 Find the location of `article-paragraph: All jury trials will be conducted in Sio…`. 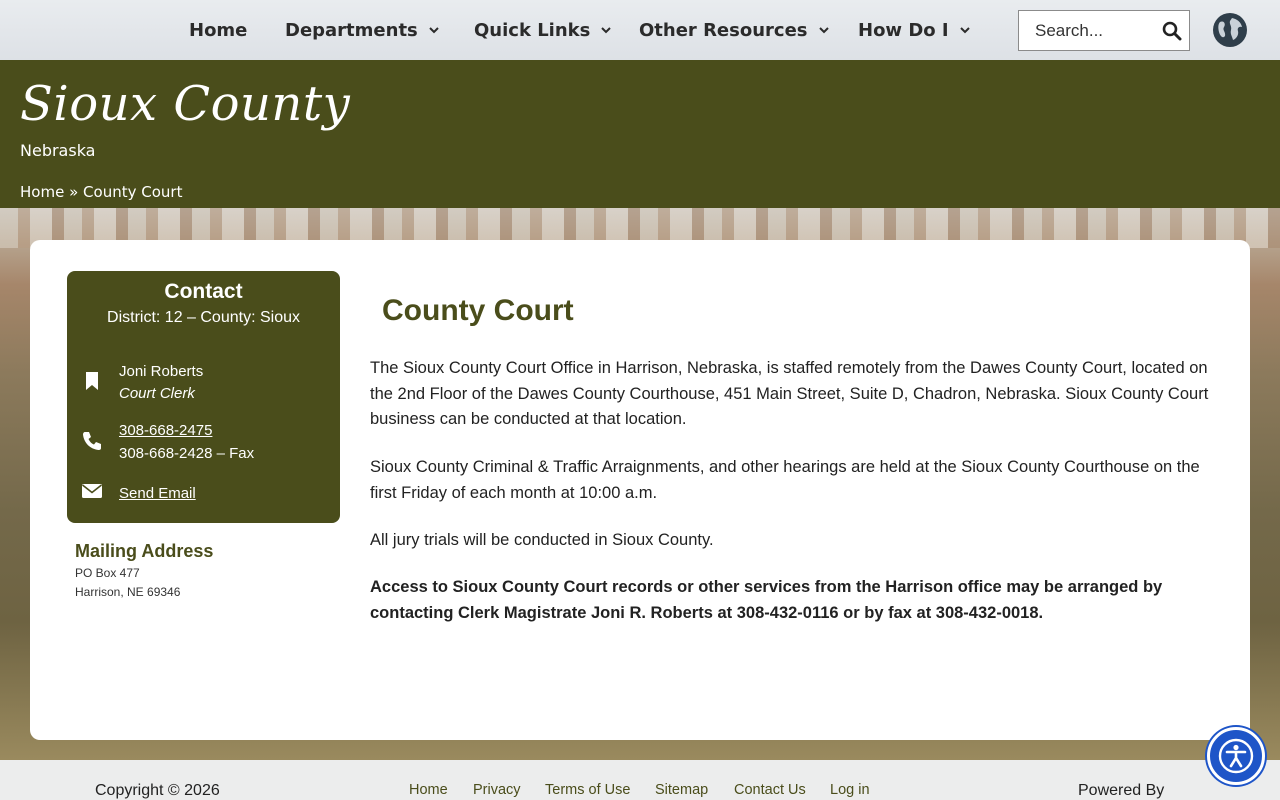

article-paragraph: All jury trials will be conducted in Sio… is located at coordinates (542, 540).